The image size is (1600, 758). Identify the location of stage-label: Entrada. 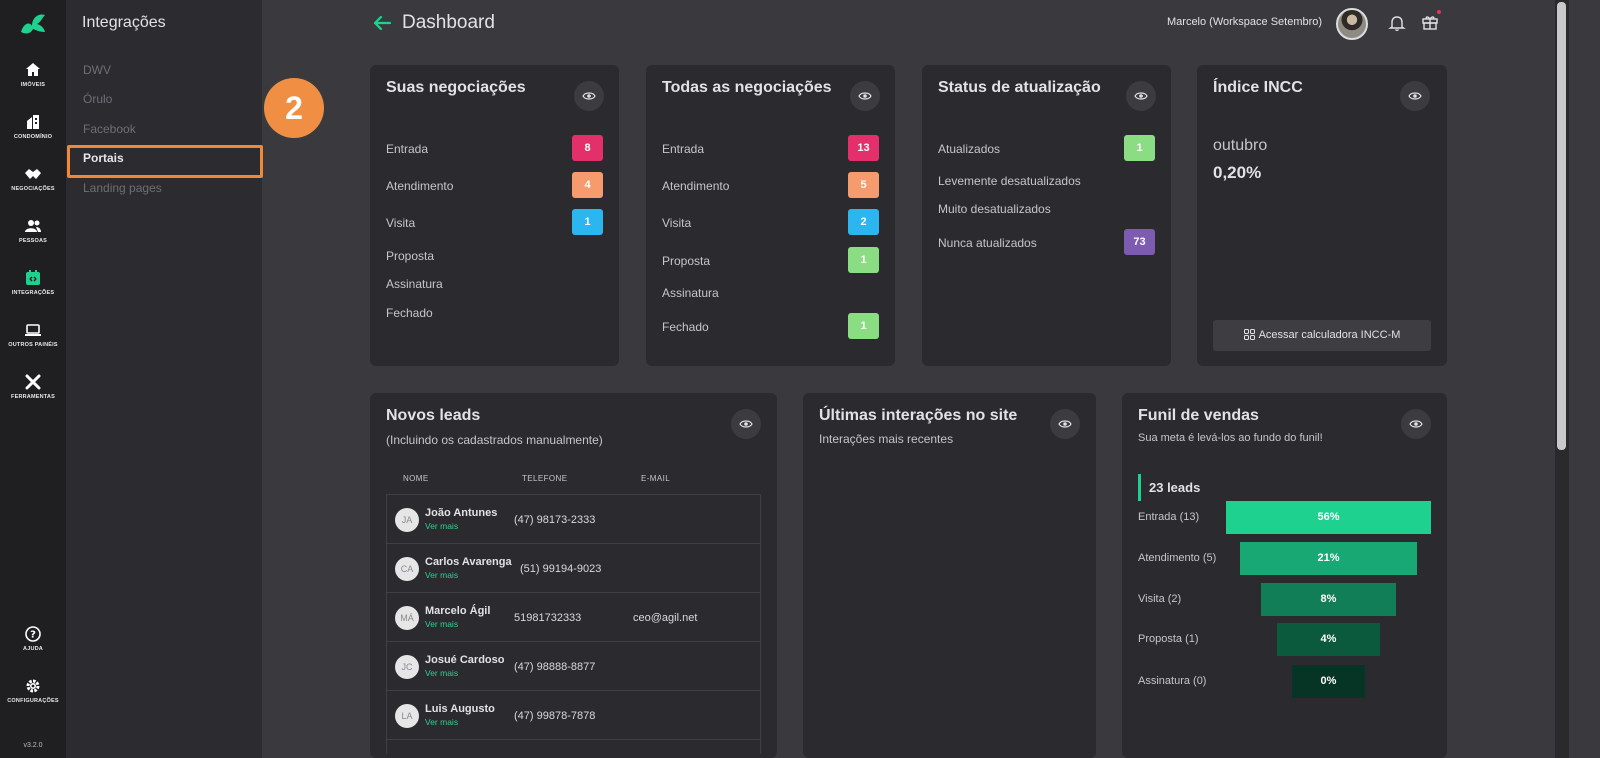
(683, 149).